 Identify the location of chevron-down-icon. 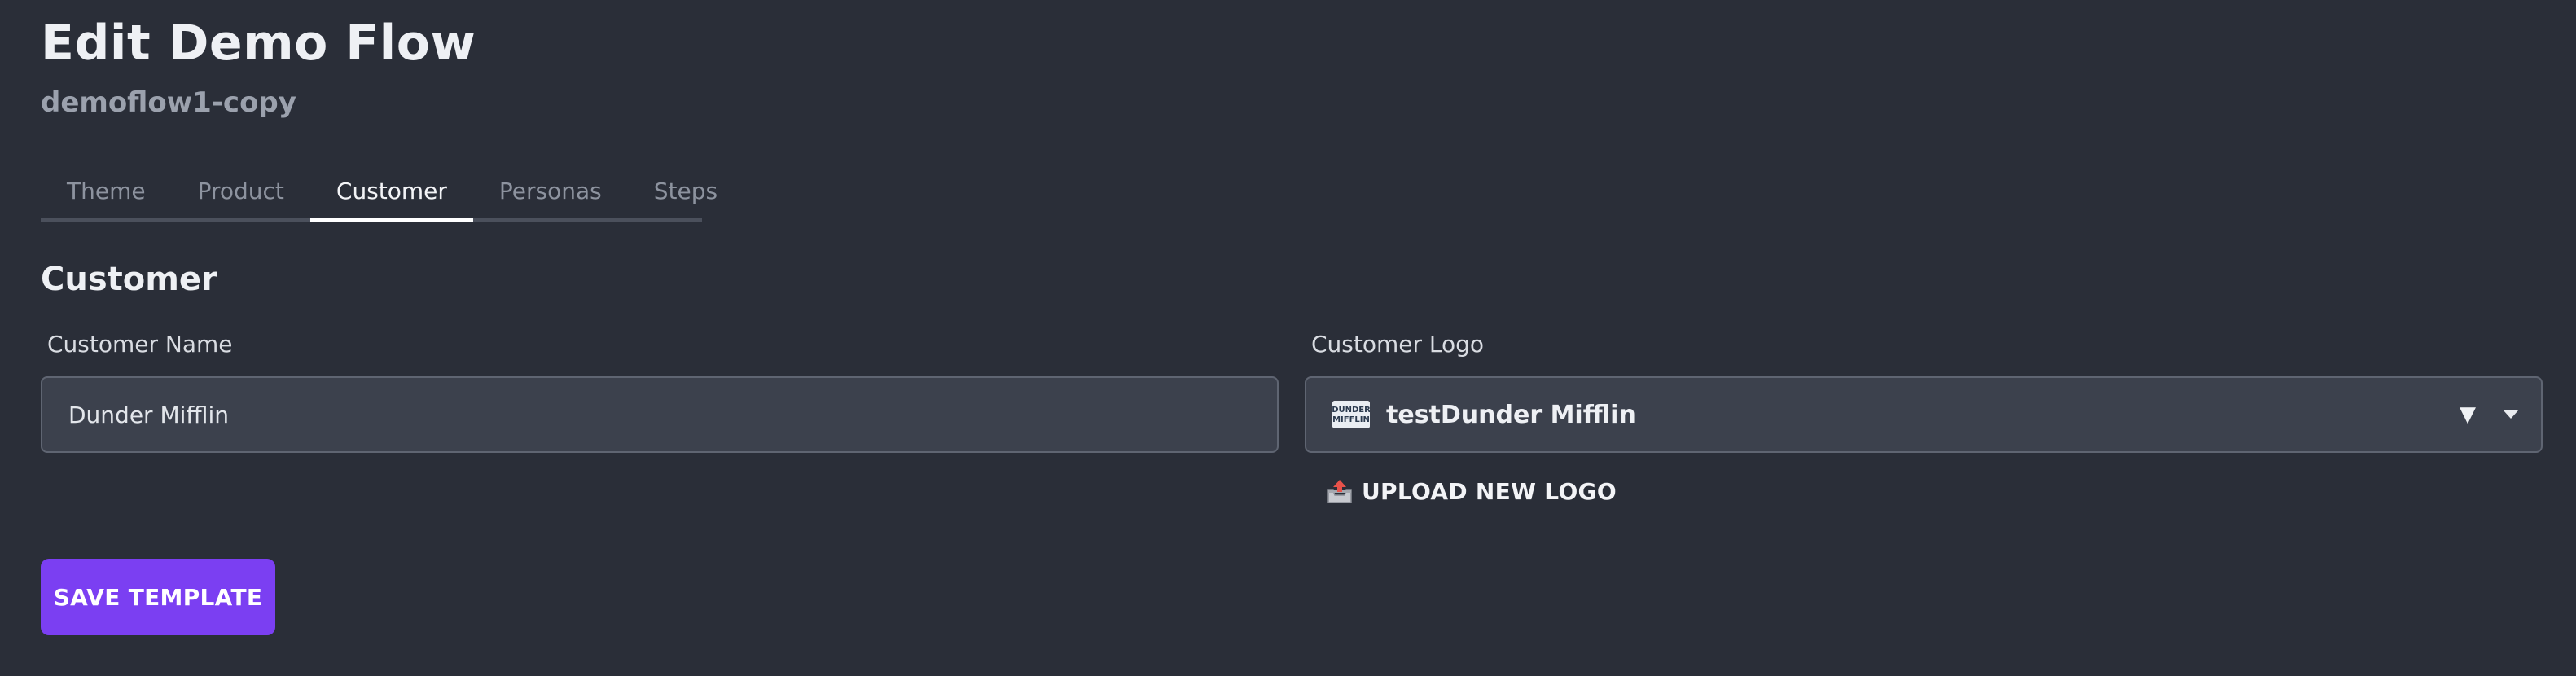
(2511, 414).